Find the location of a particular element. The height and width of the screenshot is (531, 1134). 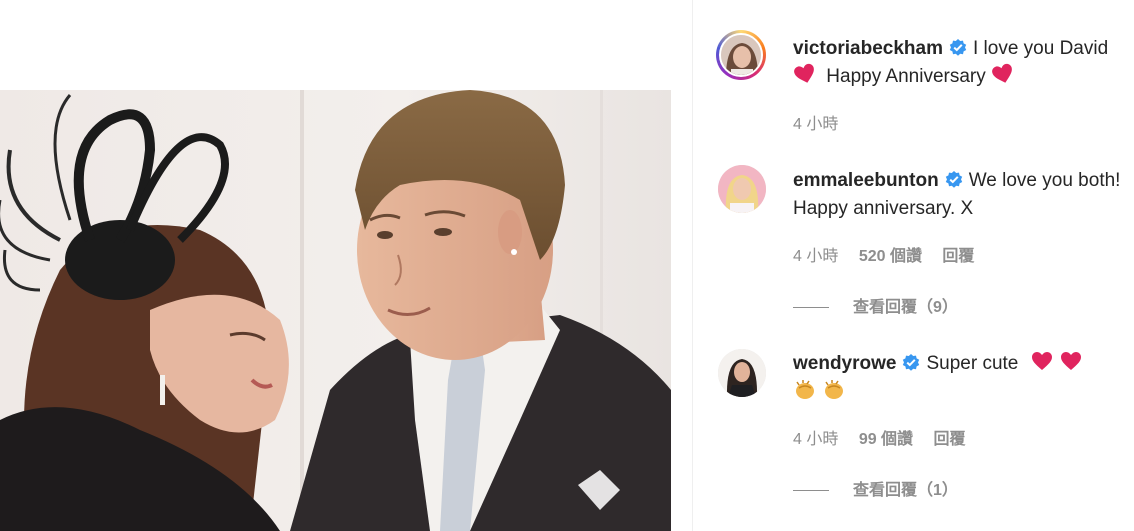

comment-meta: 4 小時 520 個讚 回覆 is located at coordinates (891, 254).